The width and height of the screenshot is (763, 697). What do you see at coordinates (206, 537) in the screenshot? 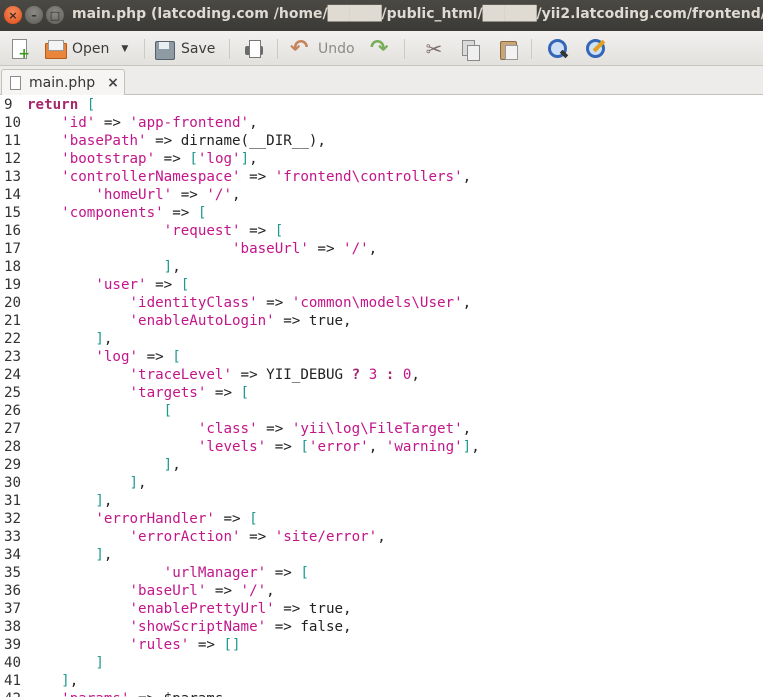
I see `code-text: 'errorAction' => 'site/error',` at bounding box center [206, 537].